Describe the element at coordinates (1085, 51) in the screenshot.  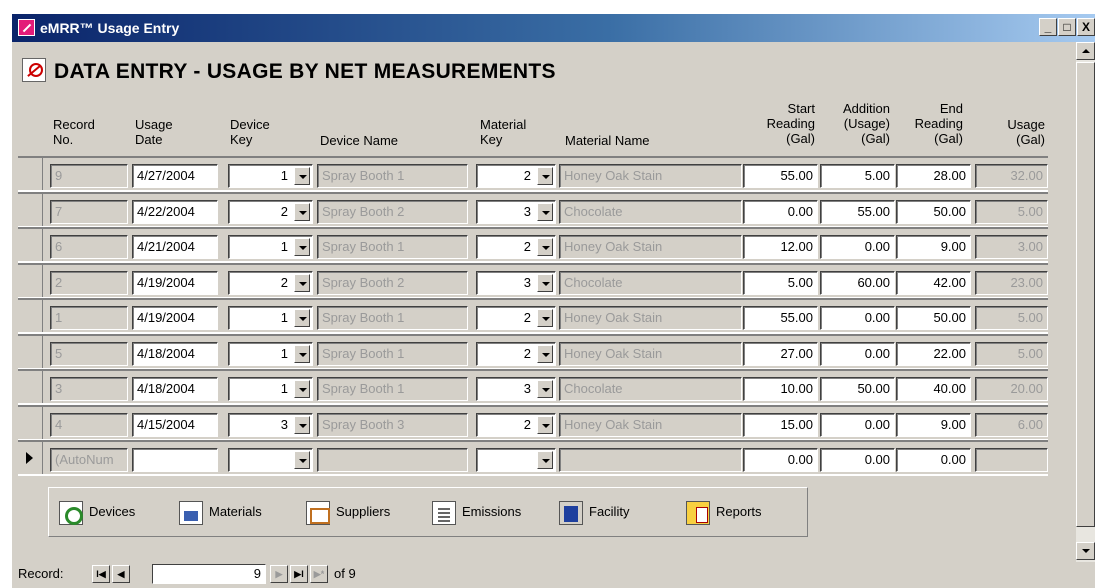
I see `scroll-up-icon` at that location.